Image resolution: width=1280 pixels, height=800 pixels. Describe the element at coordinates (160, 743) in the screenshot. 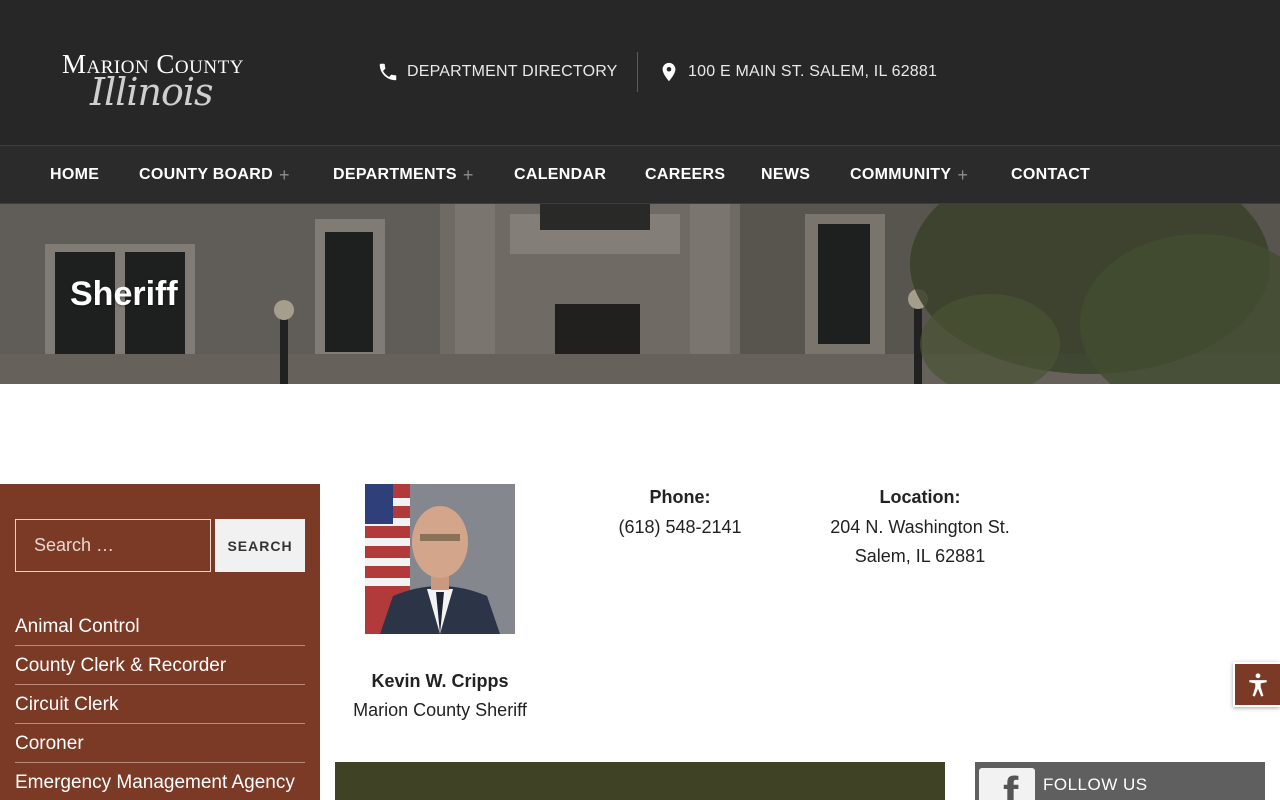

I see `sidebar-link-coroner: Coroner` at that location.